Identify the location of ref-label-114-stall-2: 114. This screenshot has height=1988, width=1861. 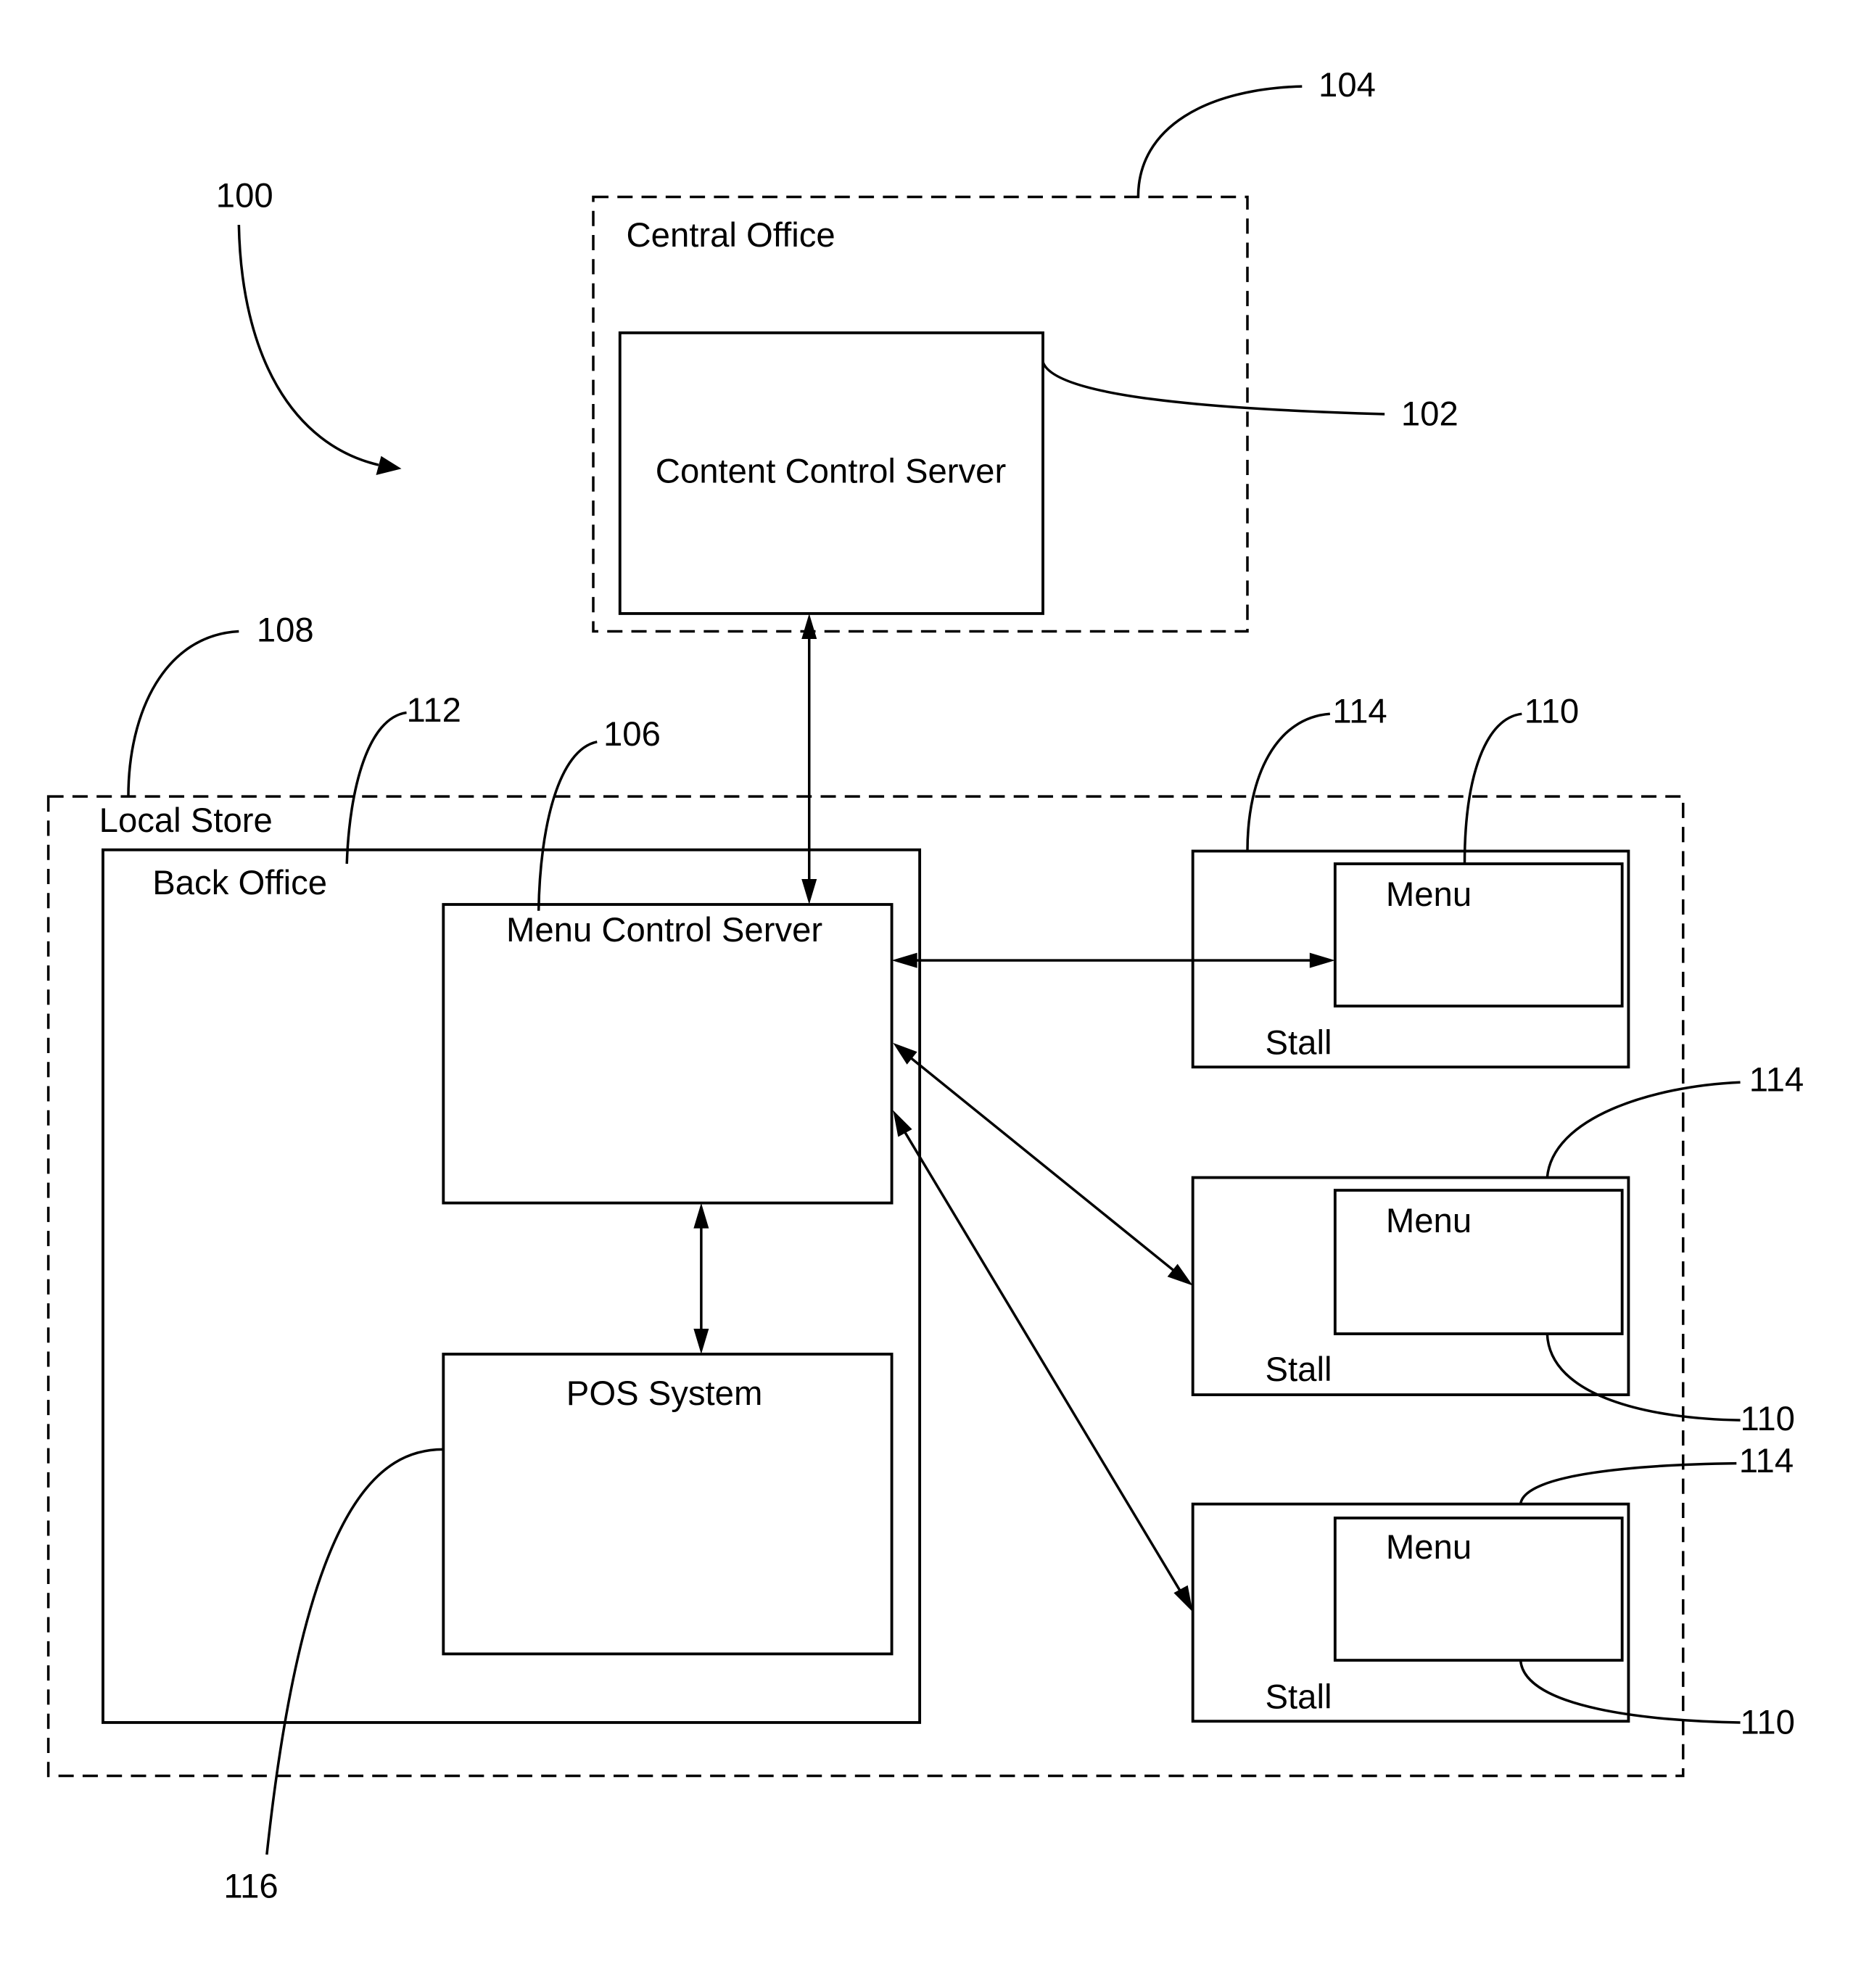
(1776, 1079).